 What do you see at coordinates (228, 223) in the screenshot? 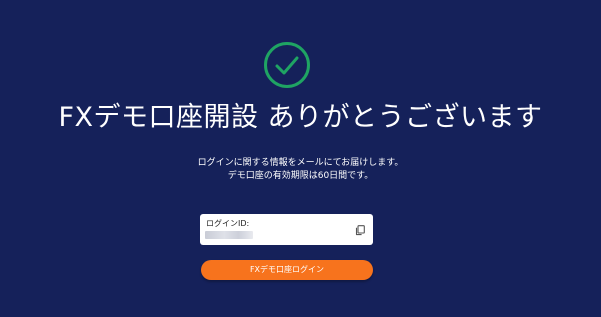
I see `login-id-label: ログインID:` at bounding box center [228, 223].